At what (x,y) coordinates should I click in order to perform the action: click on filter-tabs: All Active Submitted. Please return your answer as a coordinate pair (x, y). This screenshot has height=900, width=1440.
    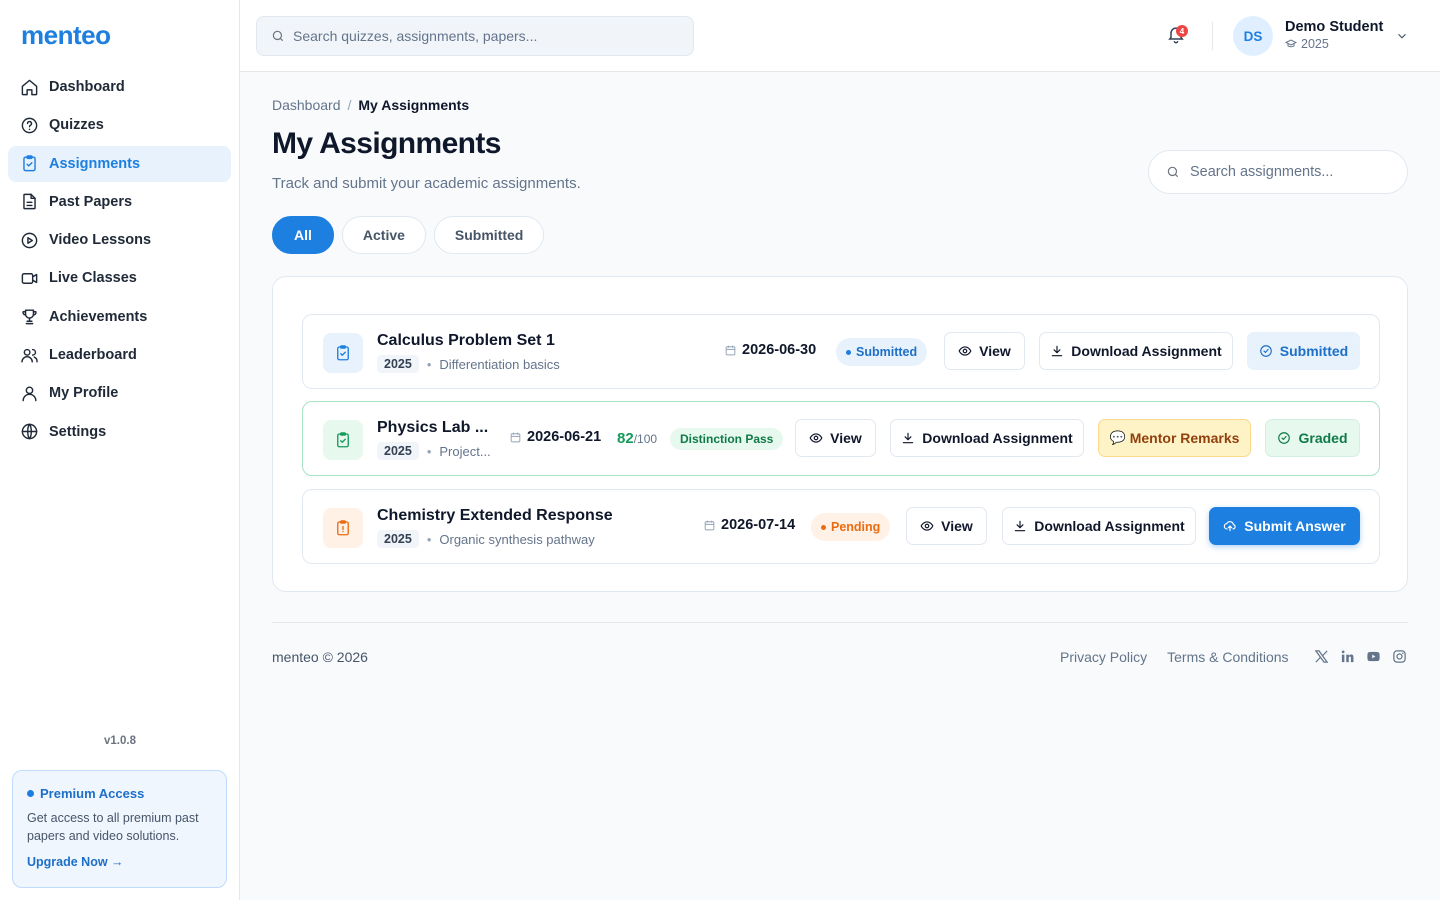
    Looking at the image, I should click on (412, 235).